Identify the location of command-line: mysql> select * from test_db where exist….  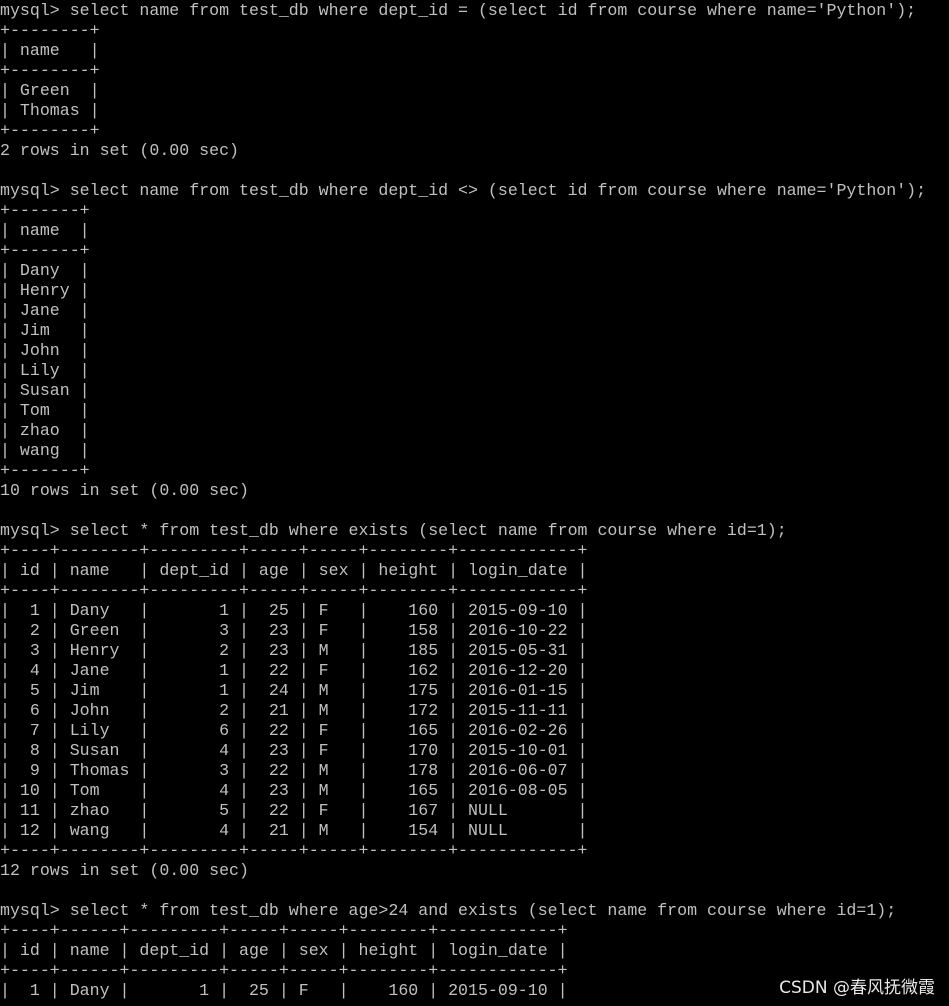
(393, 530).